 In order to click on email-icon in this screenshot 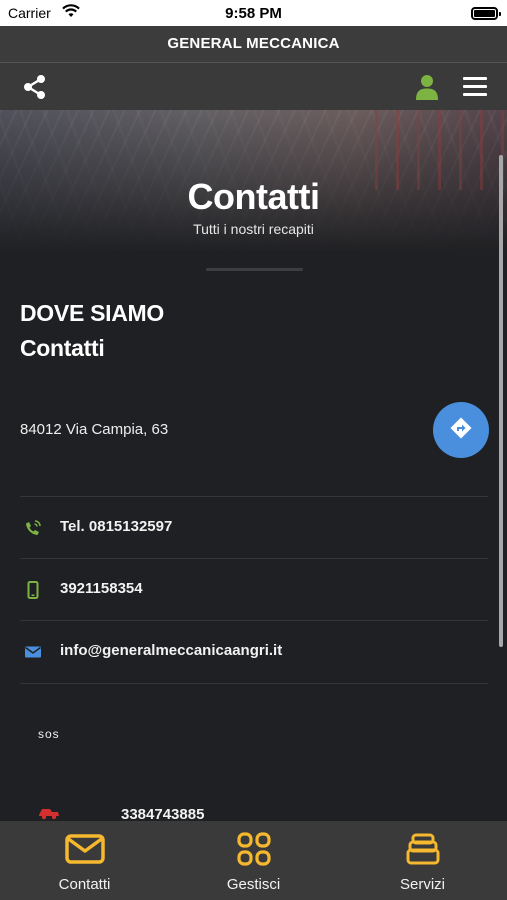, I will do `click(33, 652)`.